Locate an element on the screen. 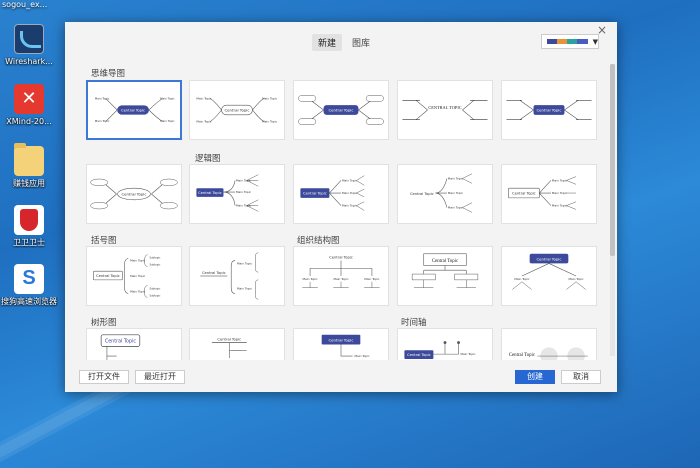 Image resolution: width=700 pixels, height=468 pixels. open-file-button: 打开文件 is located at coordinates (104, 377).